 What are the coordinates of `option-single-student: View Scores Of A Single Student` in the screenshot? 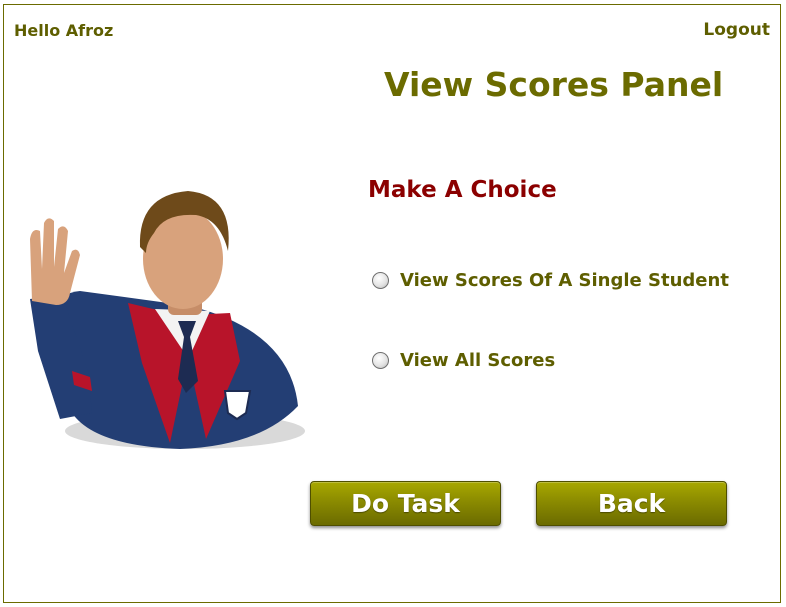 It's located at (550, 280).